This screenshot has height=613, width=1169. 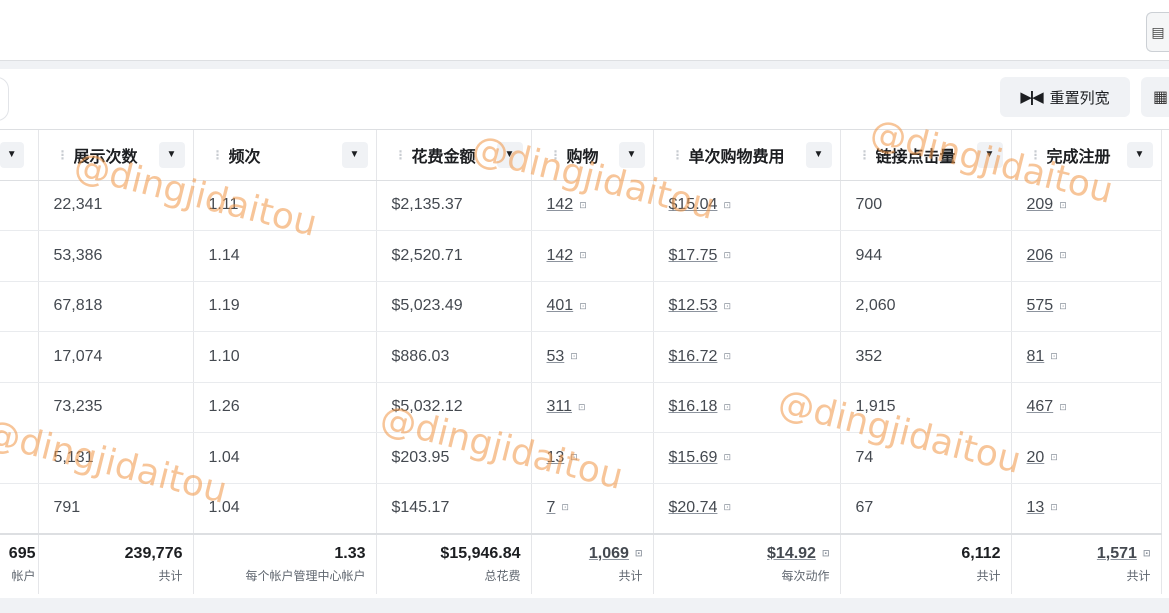 I want to click on cell-spend: $5,032.12, so click(x=454, y=407).